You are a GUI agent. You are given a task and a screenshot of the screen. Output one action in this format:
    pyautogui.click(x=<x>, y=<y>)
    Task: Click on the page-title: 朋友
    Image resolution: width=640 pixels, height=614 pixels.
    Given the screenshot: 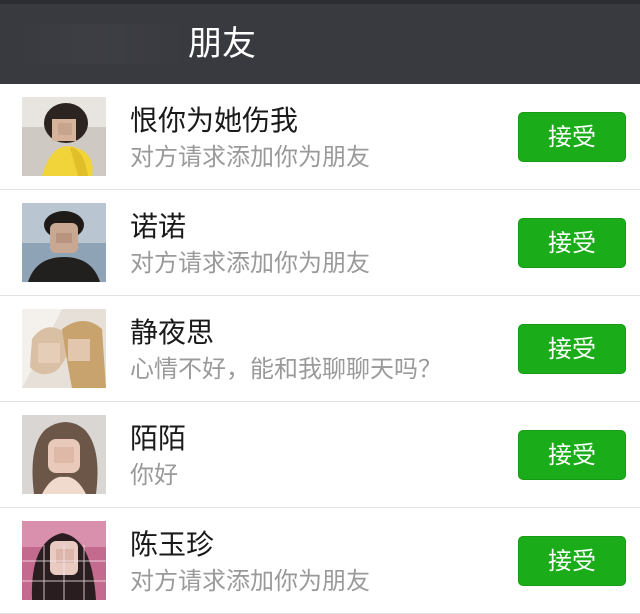 What is the action you would take?
    pyautogui.click(x=222, y=44)
    